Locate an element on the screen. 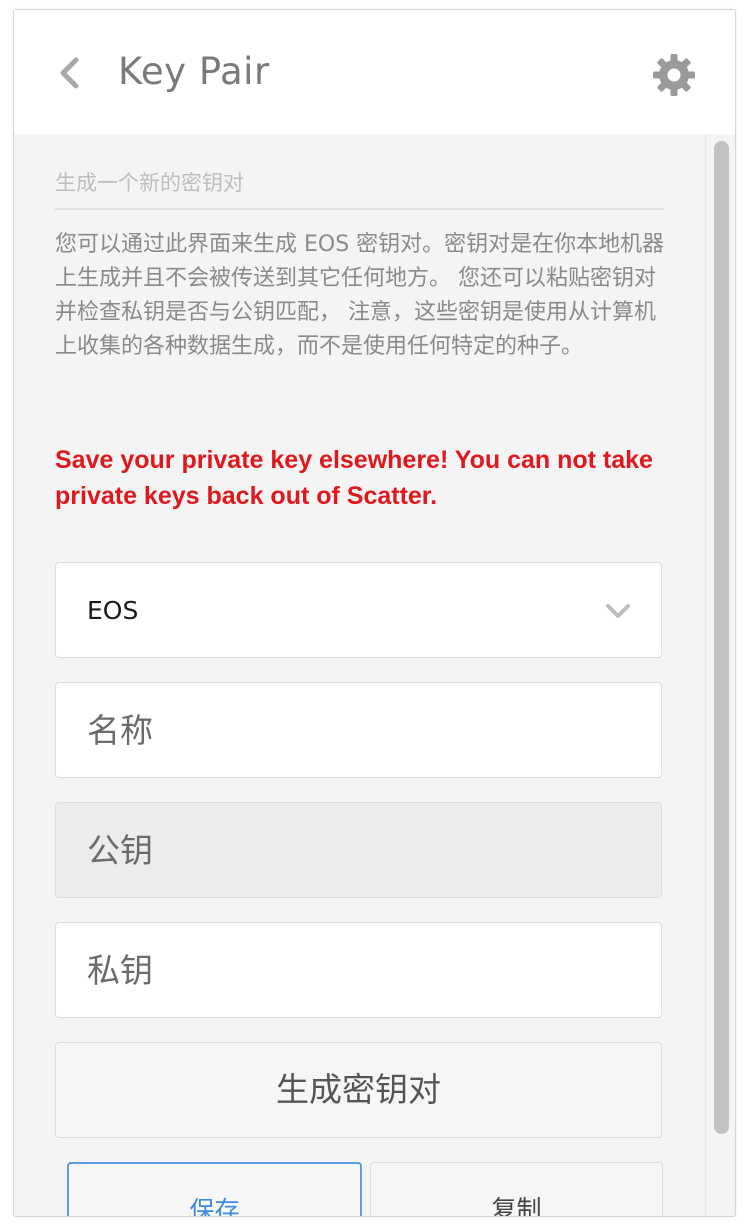  divider is located at coordinates (359, 209).